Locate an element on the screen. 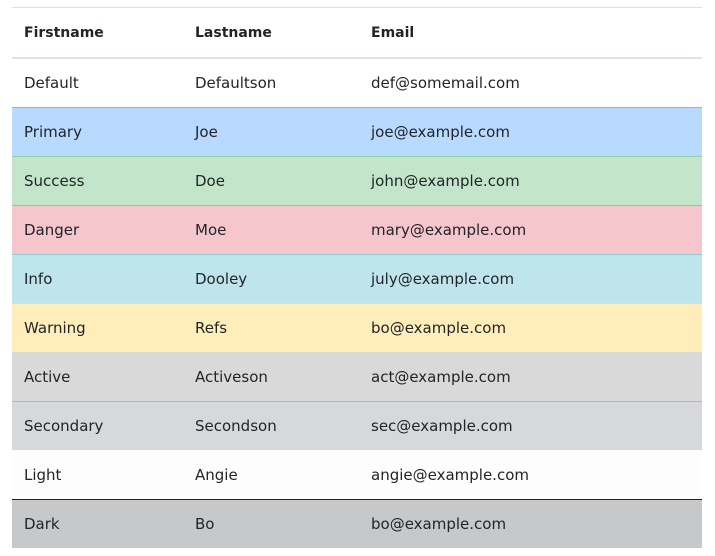  cell-firstname: Default is located at coordinates (97, 83).